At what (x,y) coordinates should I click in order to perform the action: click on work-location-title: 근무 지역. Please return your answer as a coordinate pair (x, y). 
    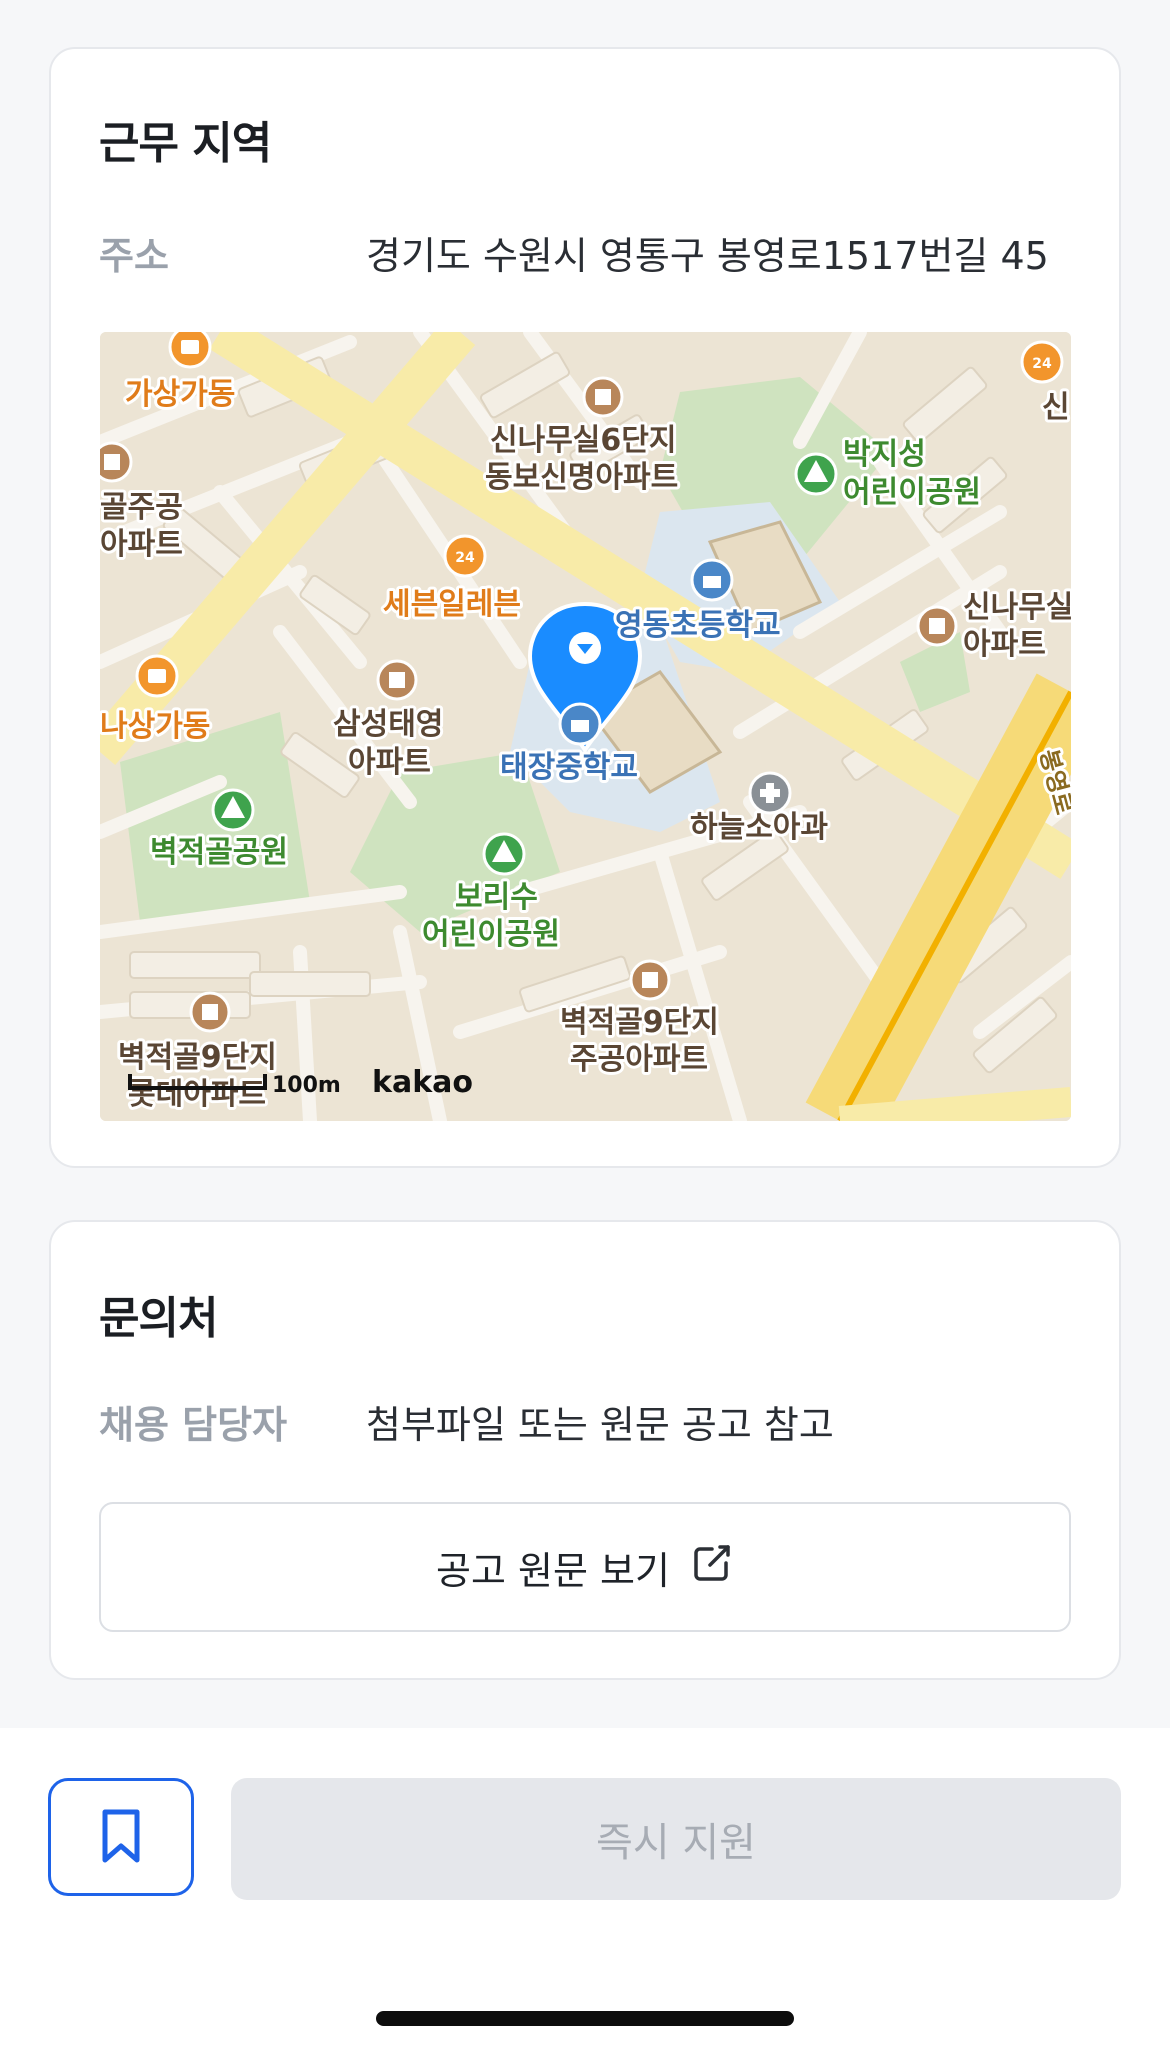
    Looking at the image, I should click on (185, 143).